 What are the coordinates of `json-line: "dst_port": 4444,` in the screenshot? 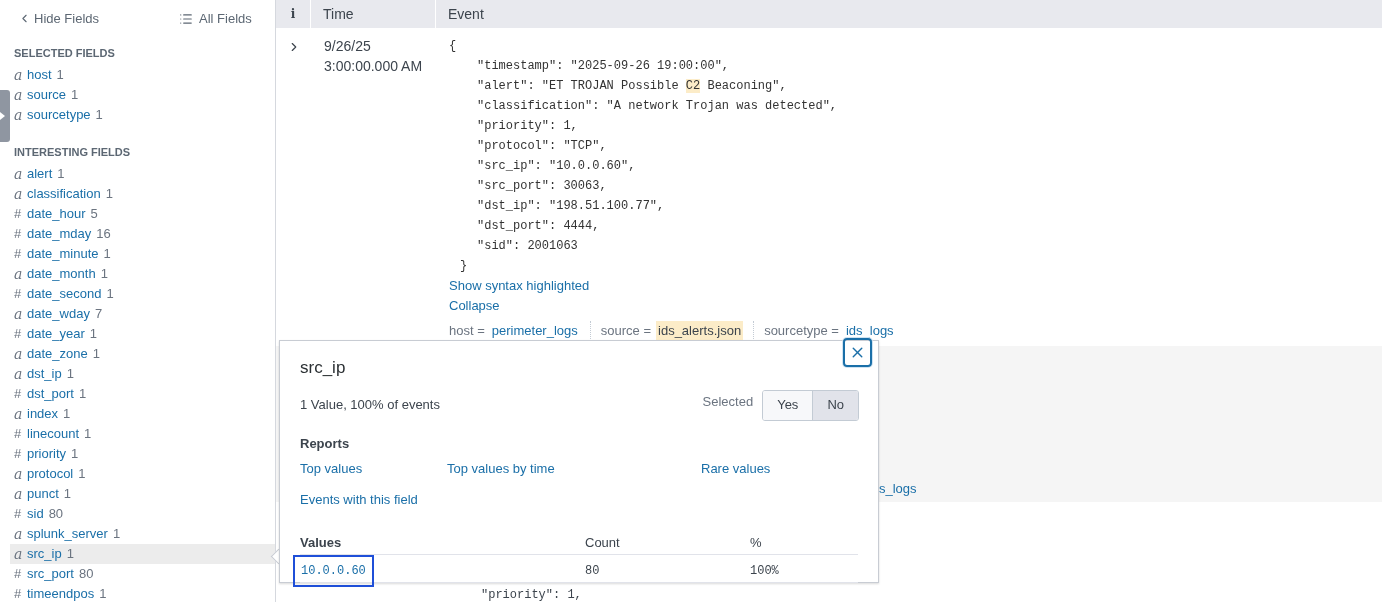 It's located at (538, 226).